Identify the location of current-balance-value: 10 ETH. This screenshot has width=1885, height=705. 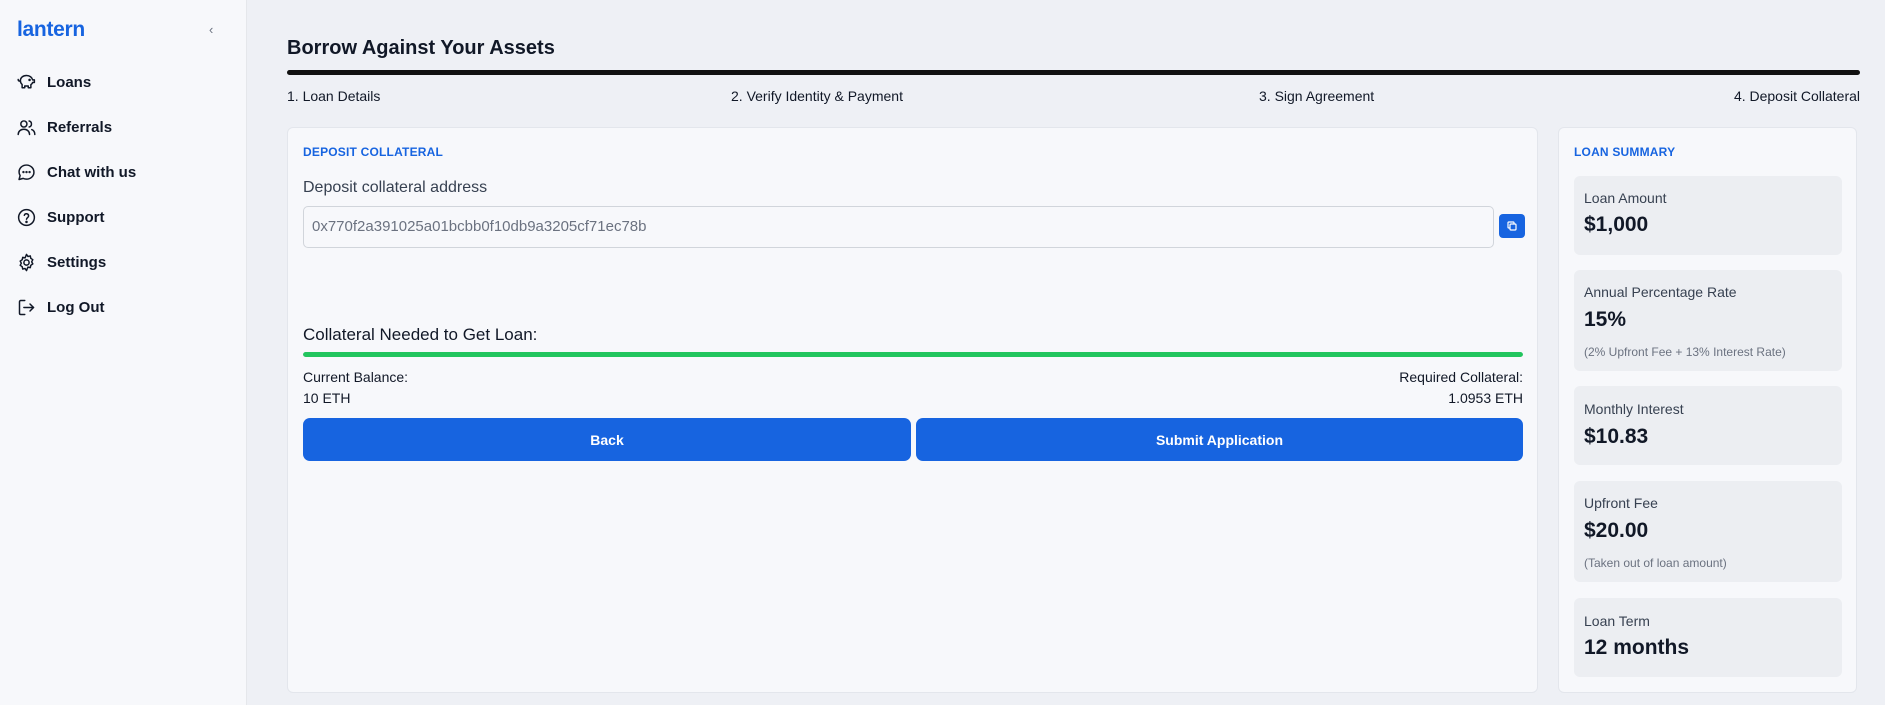
(327, 398).